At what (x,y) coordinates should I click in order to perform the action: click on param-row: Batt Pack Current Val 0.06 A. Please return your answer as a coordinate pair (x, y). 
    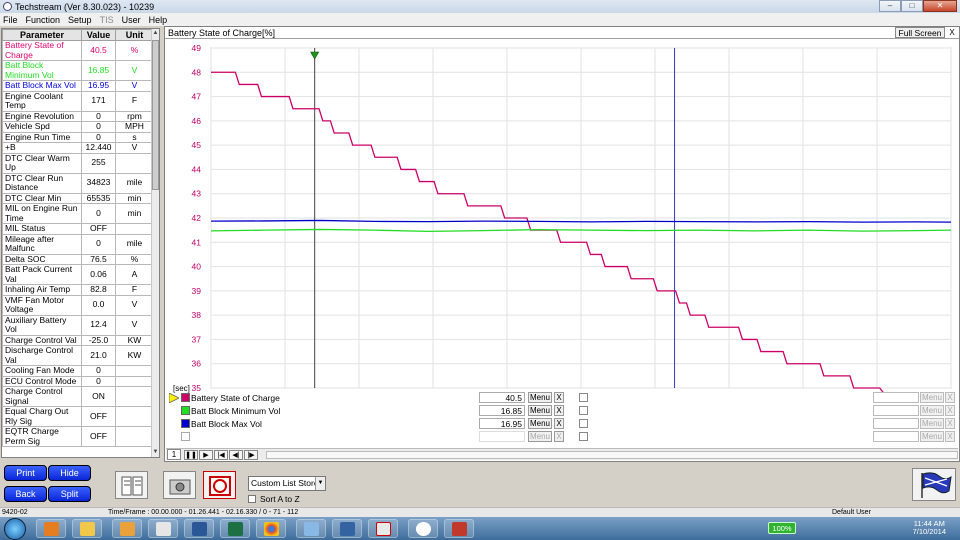
    Looking at the image, I should click on (78, 274).